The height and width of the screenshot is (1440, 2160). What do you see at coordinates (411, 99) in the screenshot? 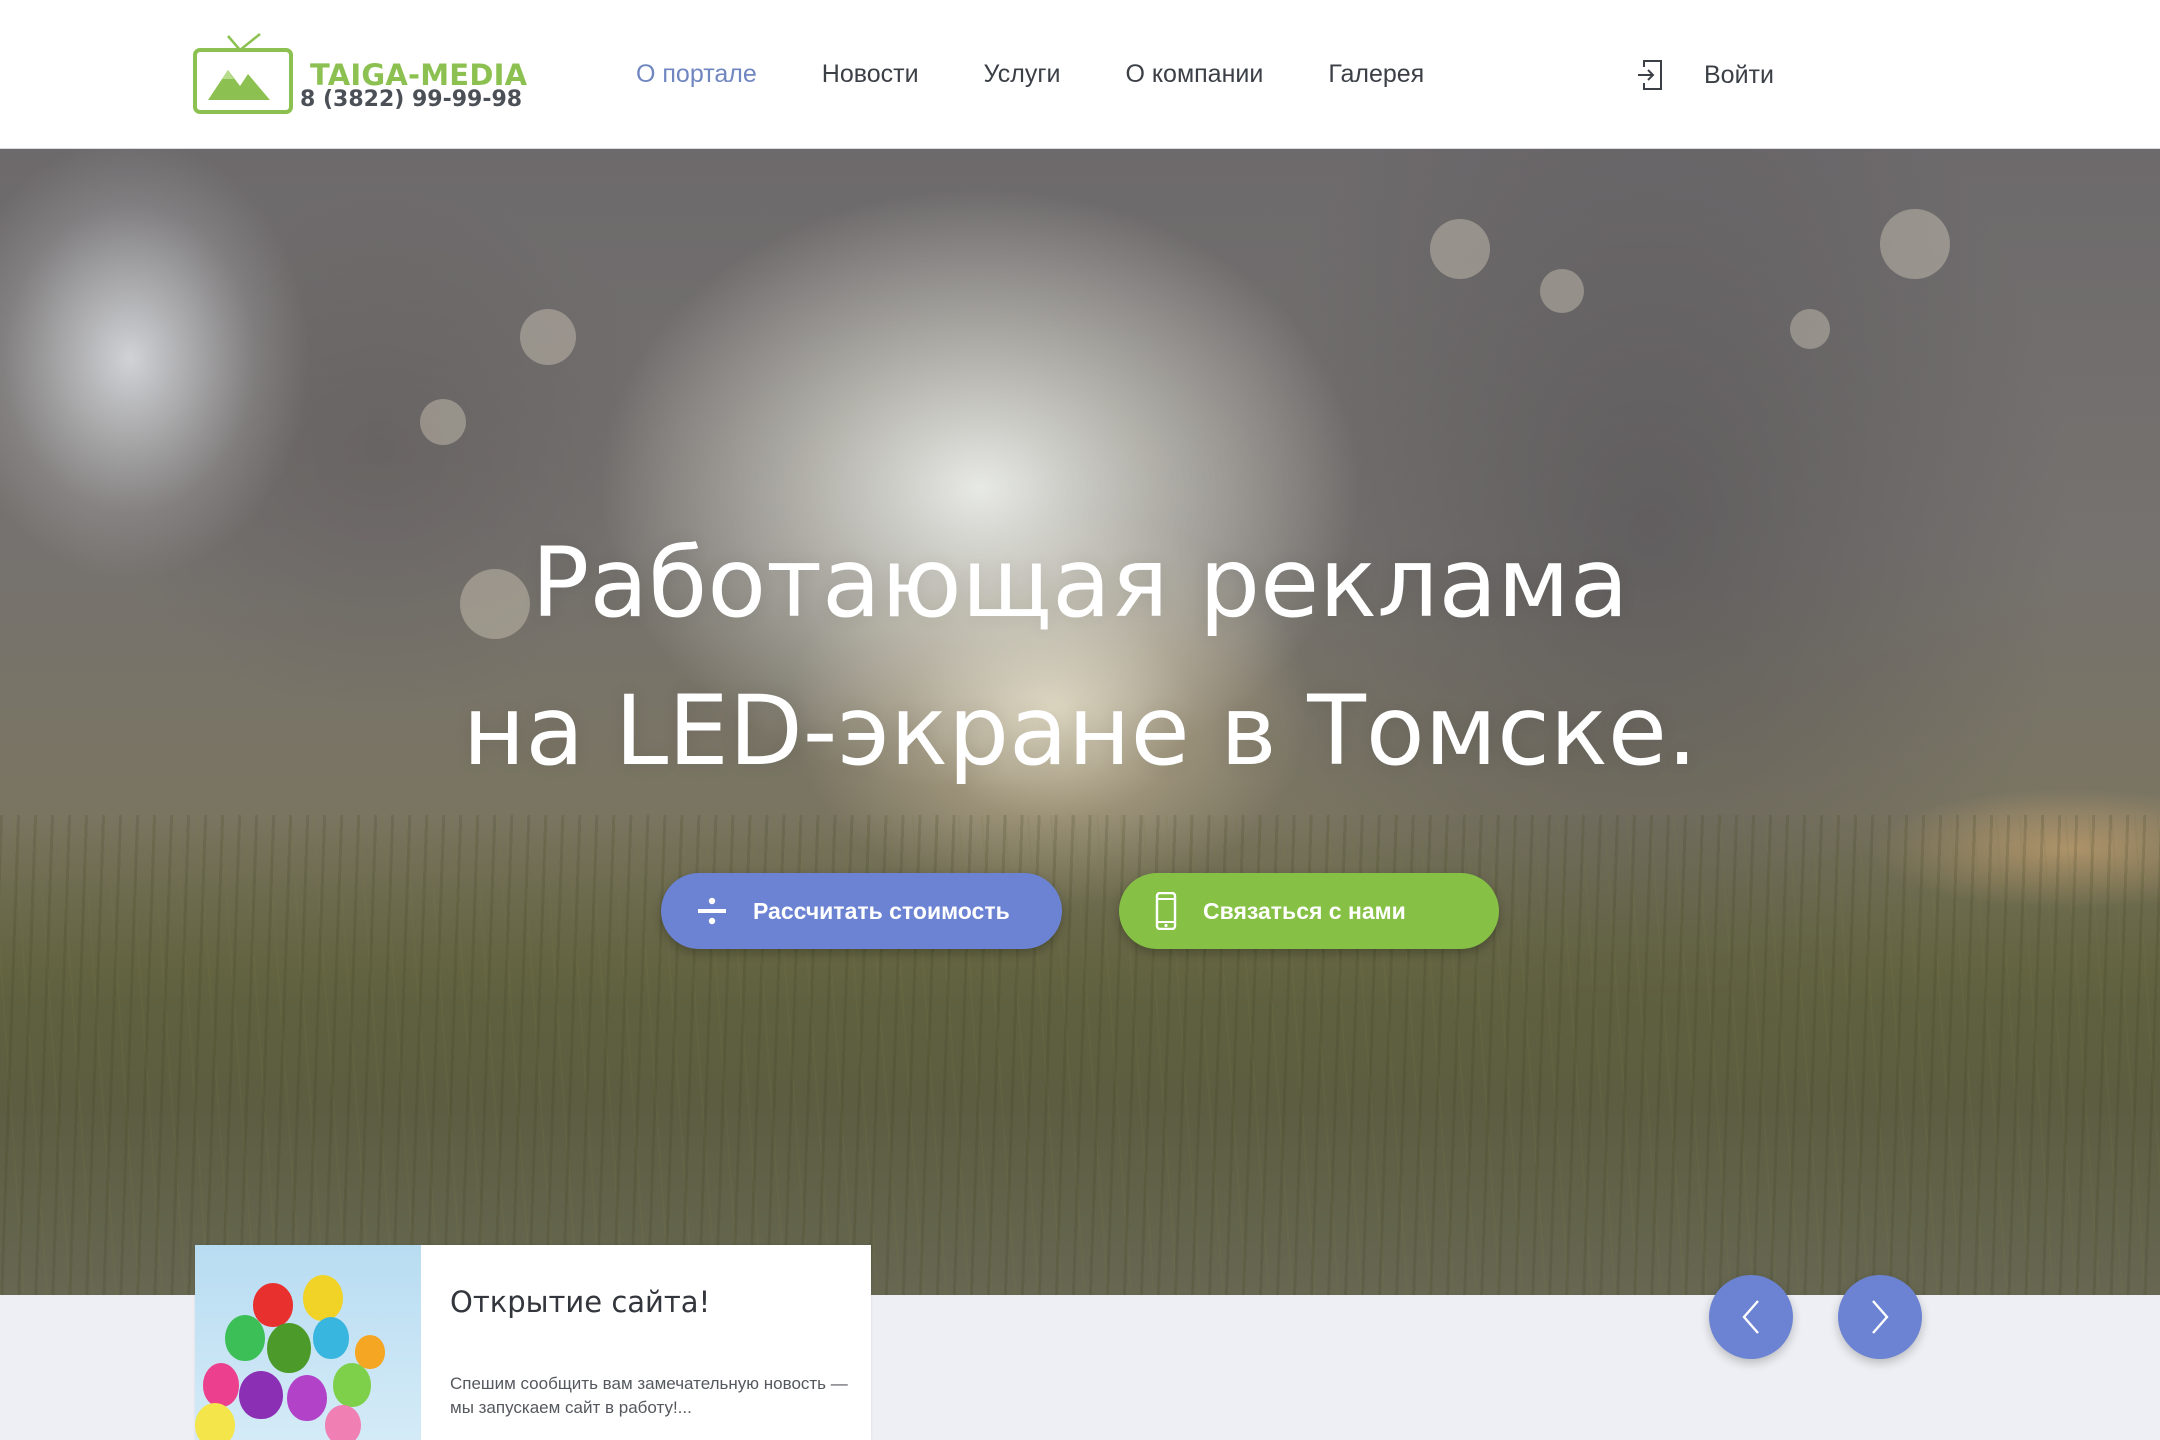
I see `phone-number: 8 (3822) 99-99-98` at bounding box center [411, 99].